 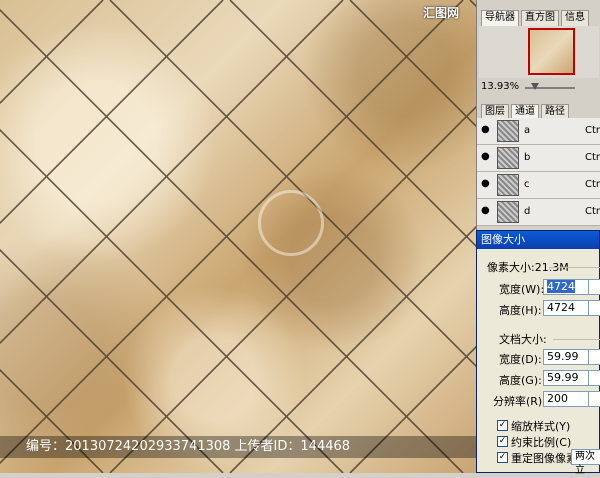 What do you see at coordinates (540, 18) in the screenshot?
I see `tab-histogram: 直方图` at bounding box center [540, 18].